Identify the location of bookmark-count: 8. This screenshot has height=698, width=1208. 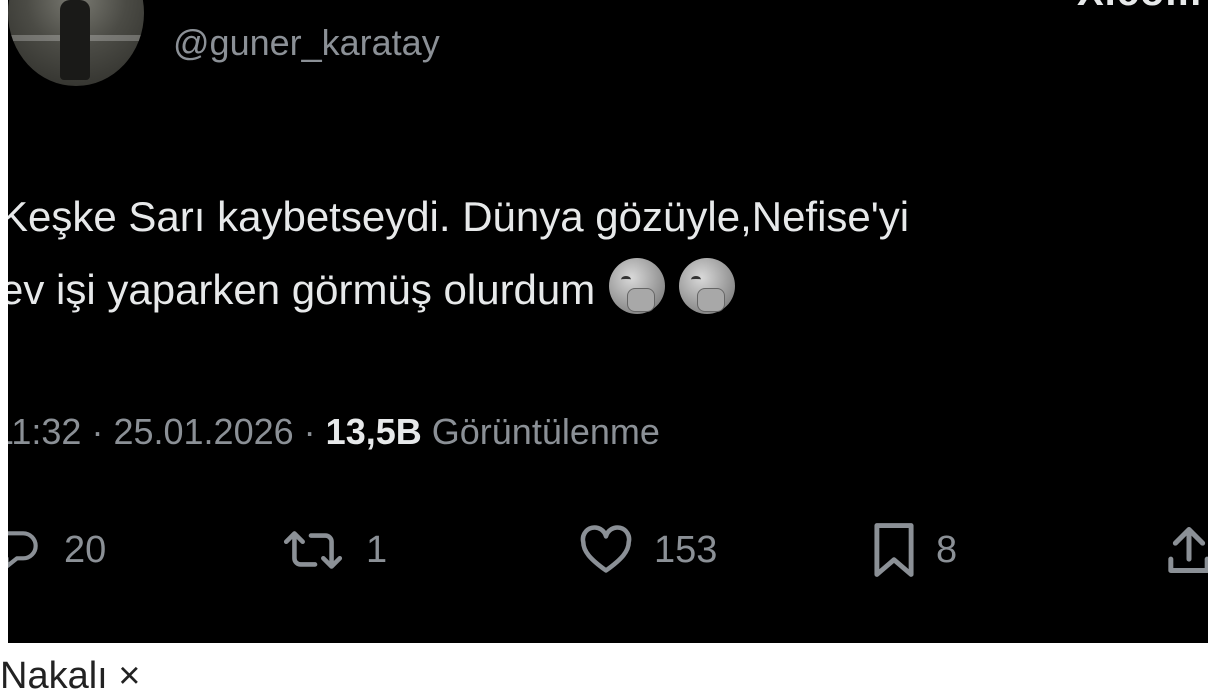
(947, 549).